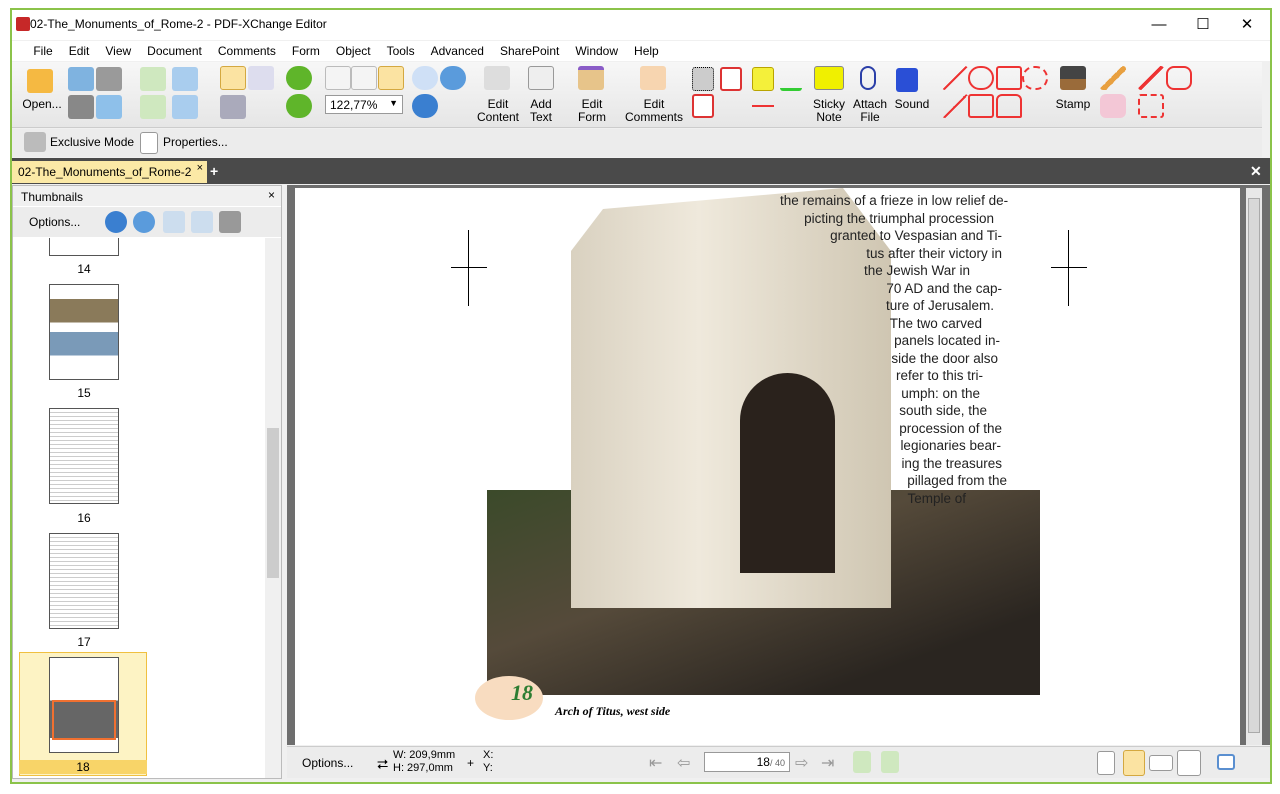 The image size is (1280, 794). What do you see at coordinates (1073, 104) in the screenshot?
I see `stamp-button: Stamp` at bounding box center [1073, 104].